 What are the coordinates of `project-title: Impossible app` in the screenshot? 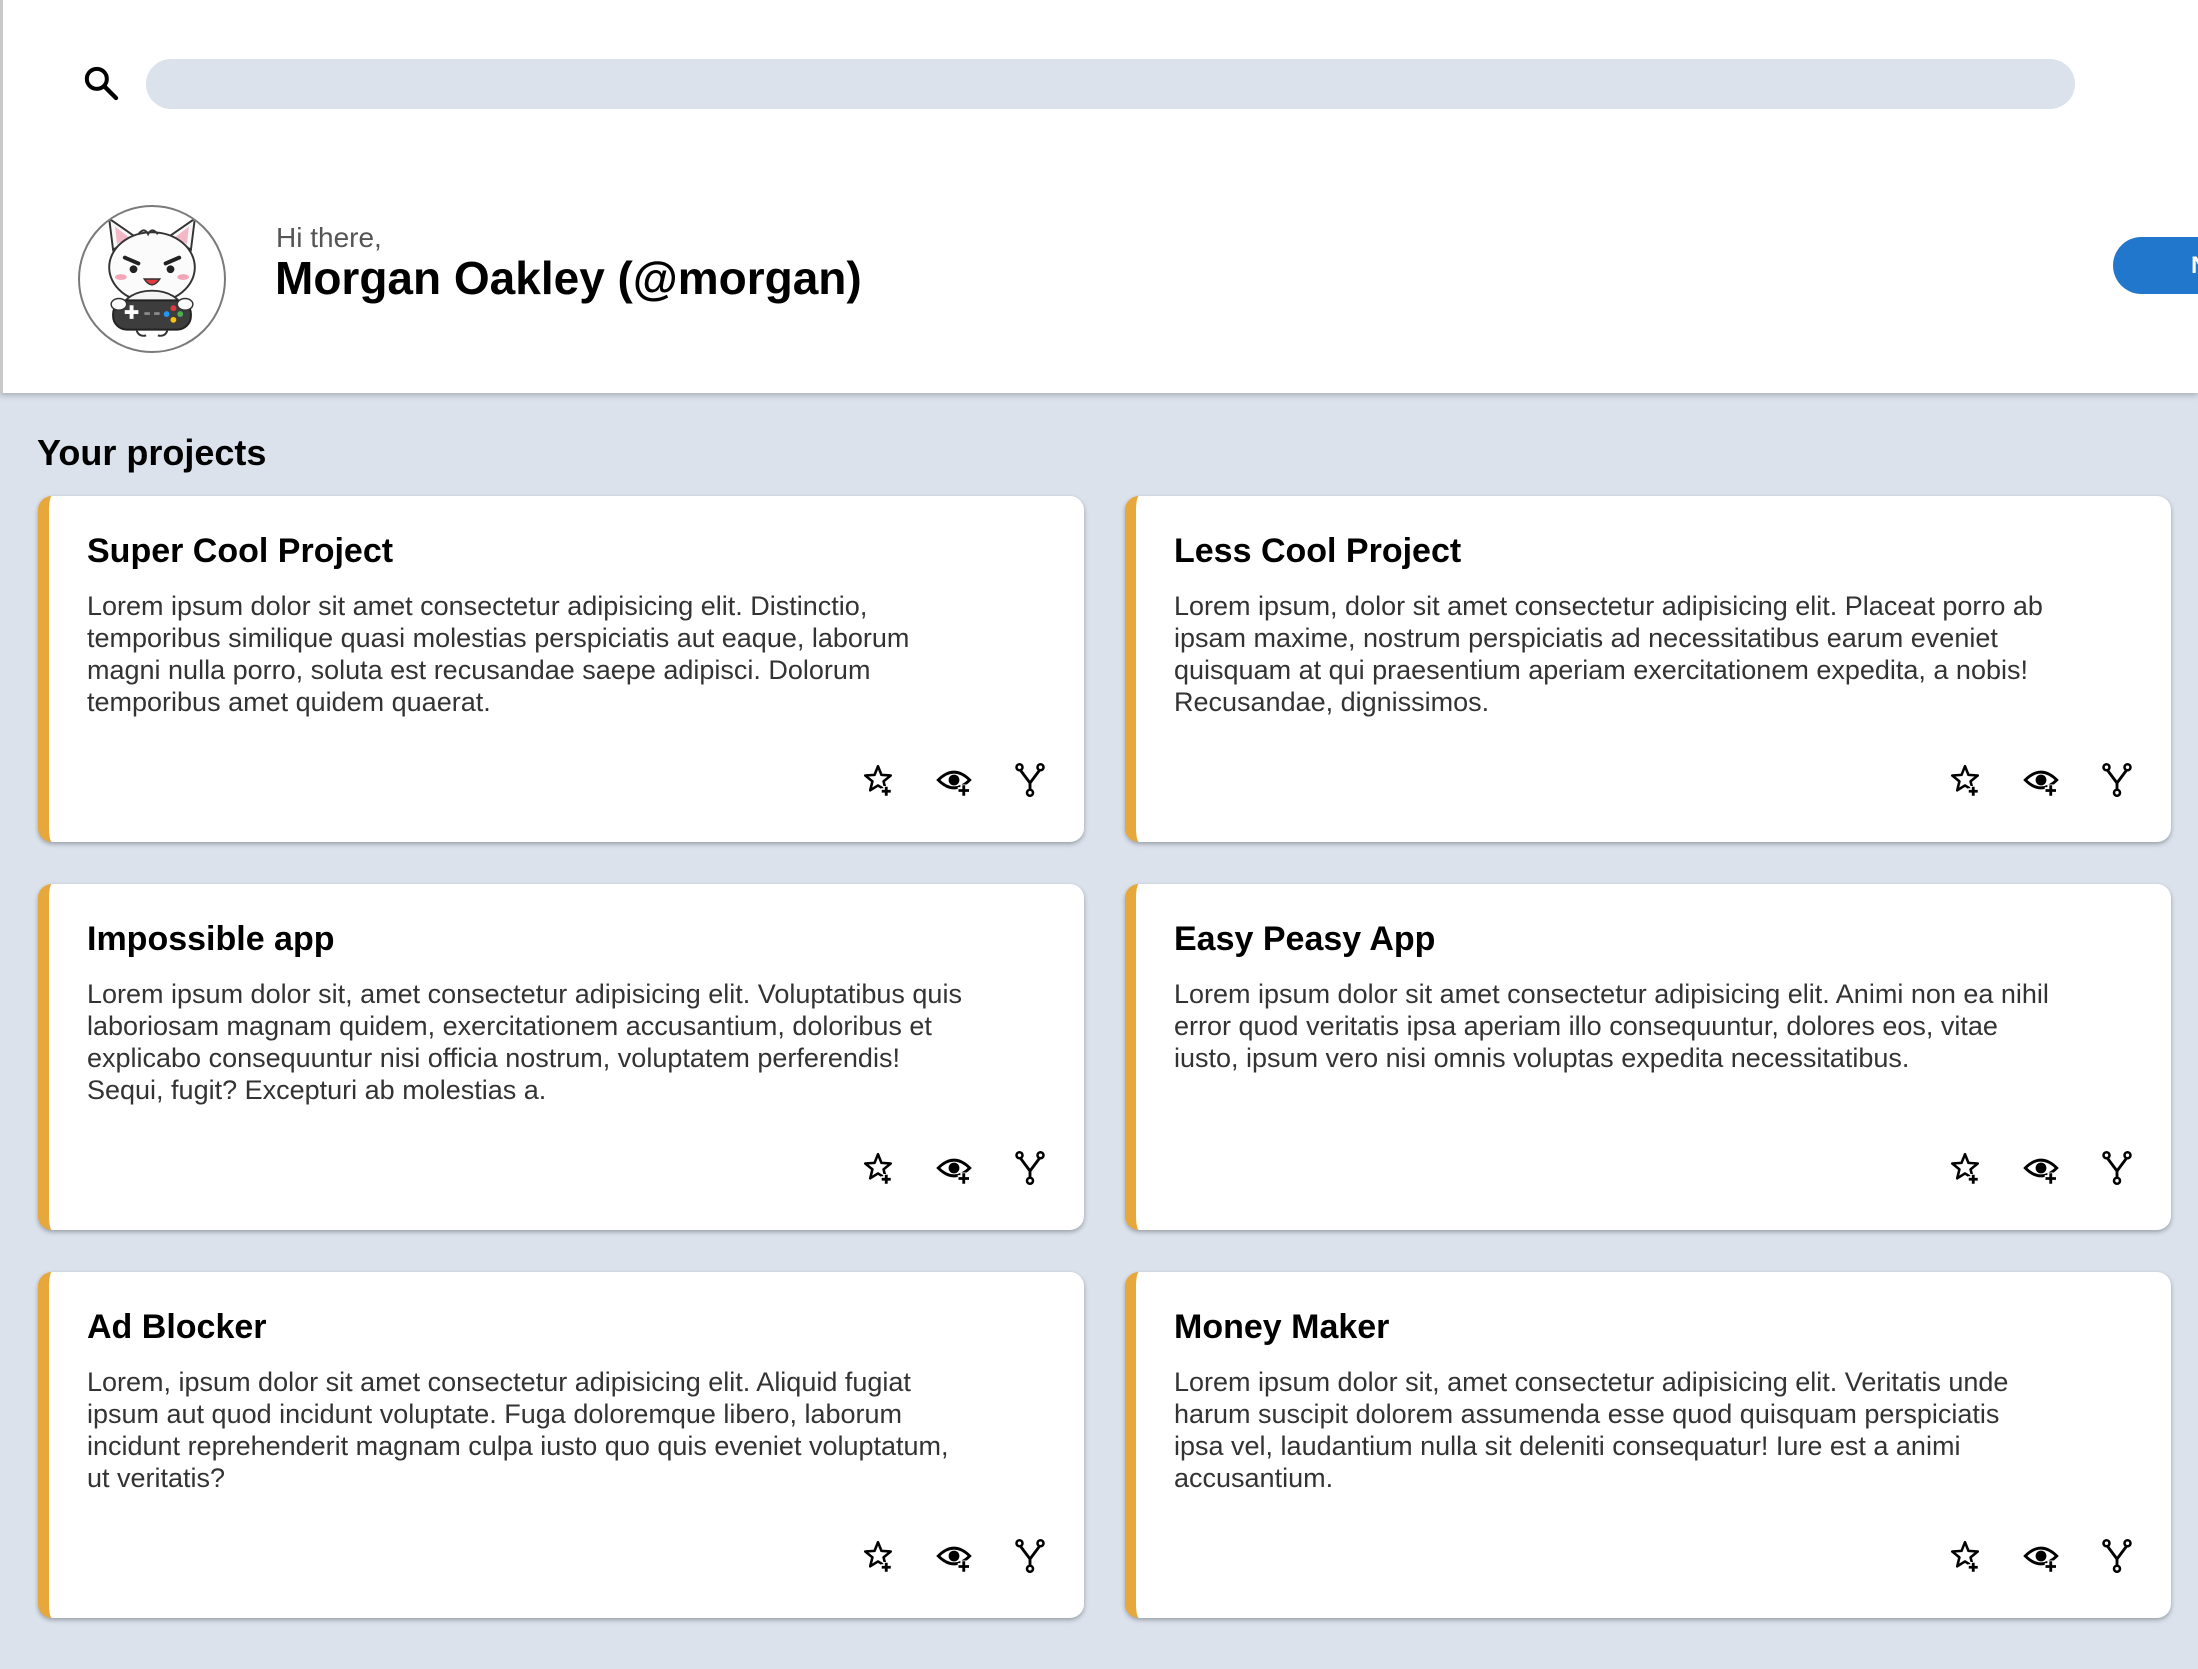 It's located at (211, 939).